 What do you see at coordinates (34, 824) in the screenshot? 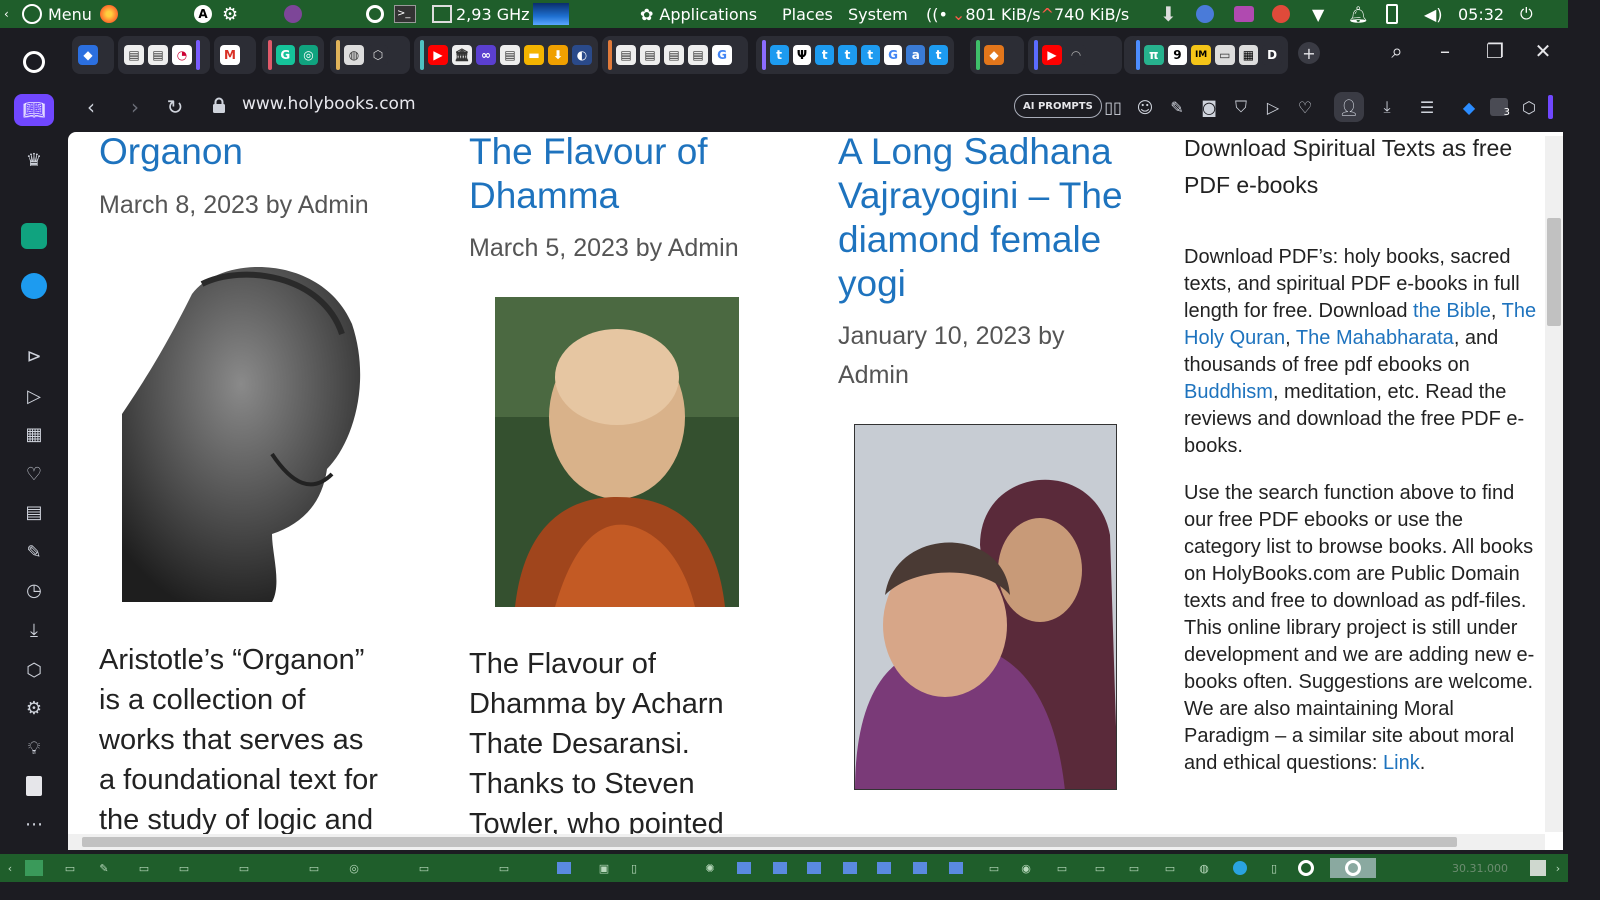
I see `more-icon: ⋯` at bounding box center [34, 824].